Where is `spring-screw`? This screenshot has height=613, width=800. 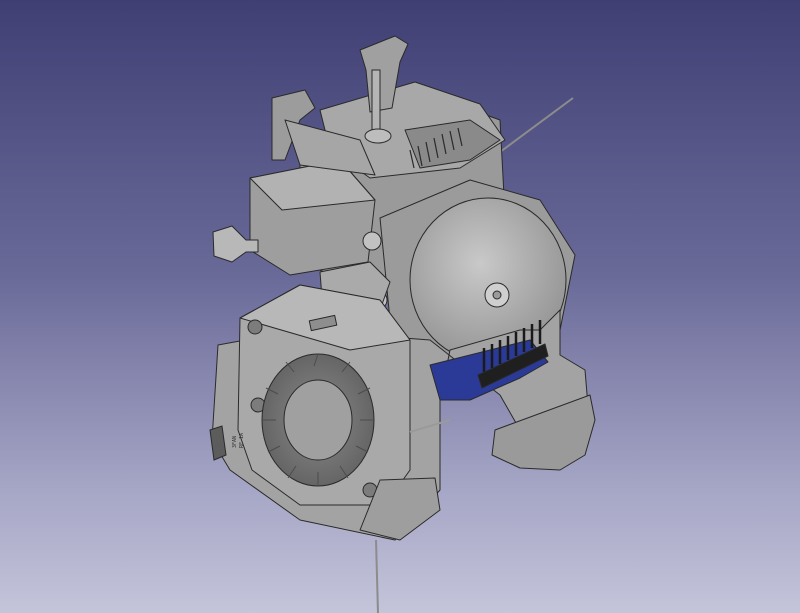
spring-screw is located at coordinates (378, 136).